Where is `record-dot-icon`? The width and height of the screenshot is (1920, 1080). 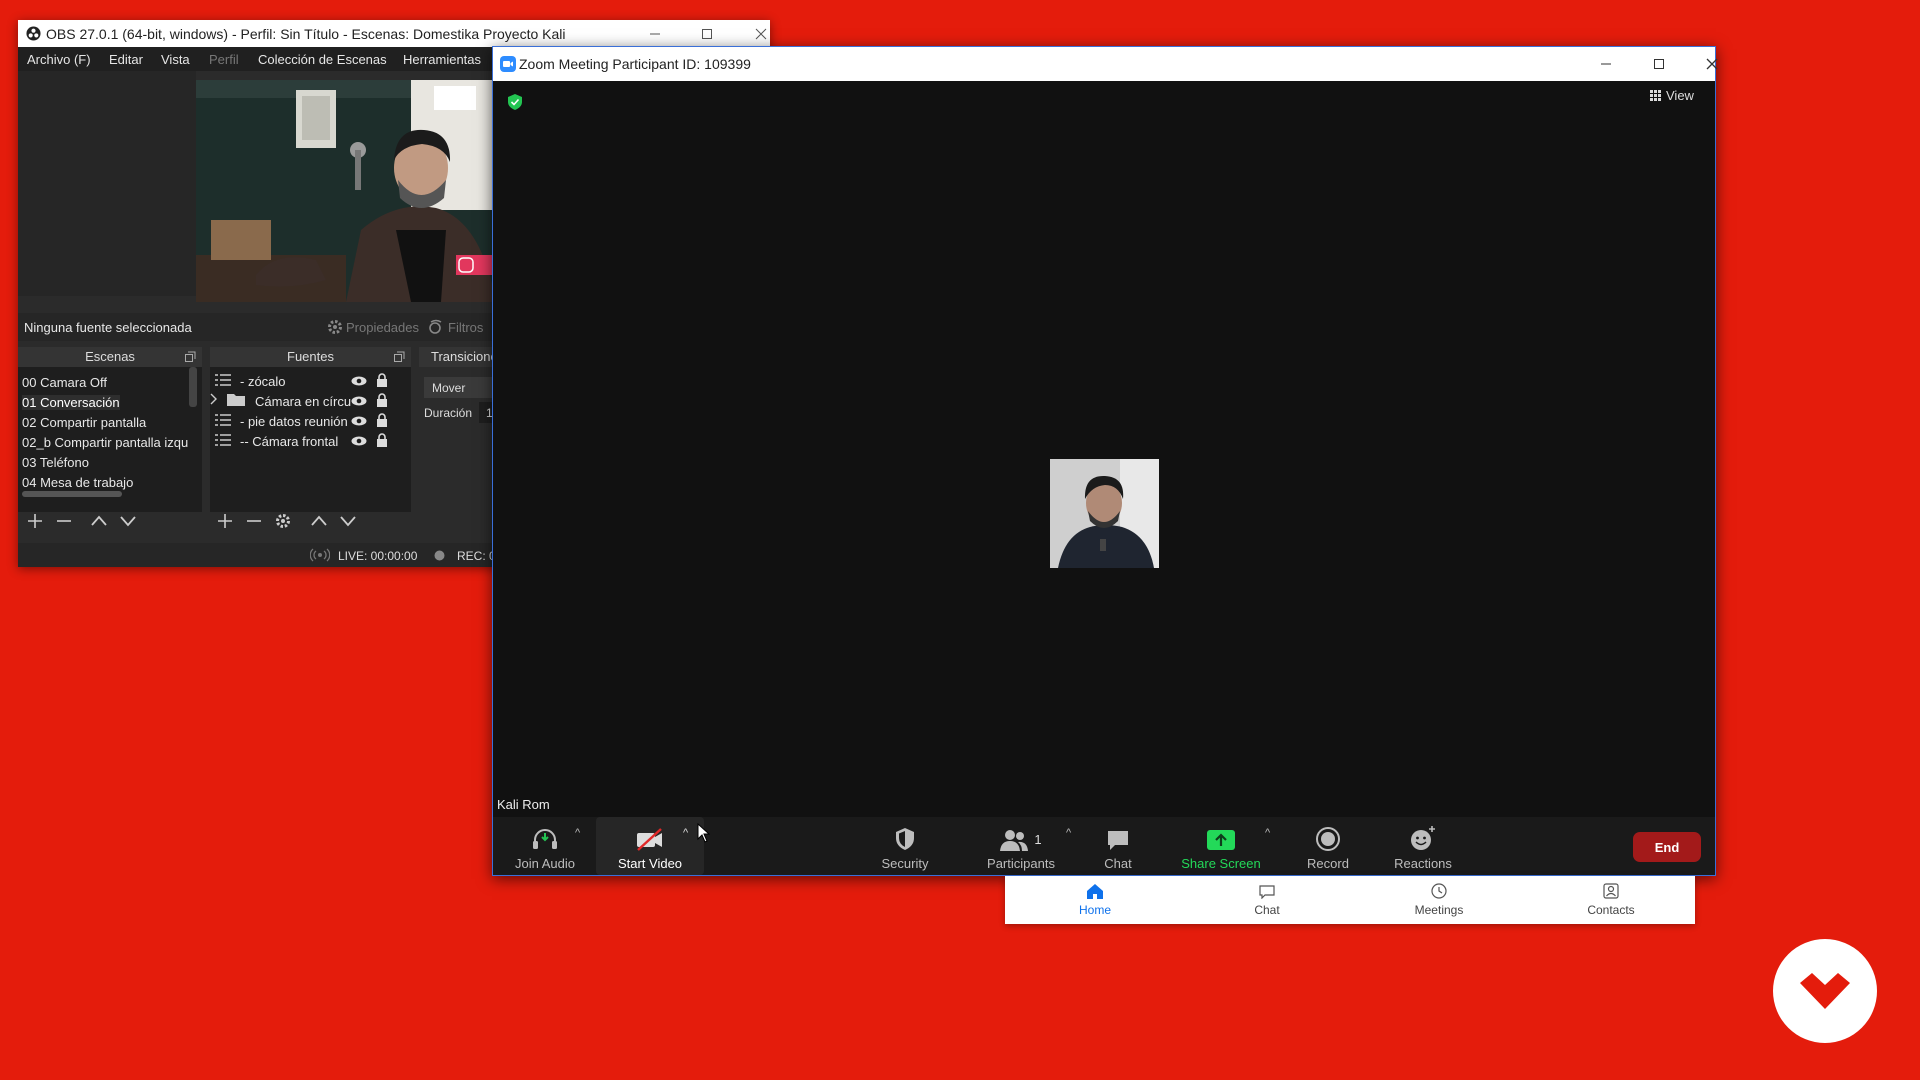
record-dot-icon is located at coordinates (439, 555).